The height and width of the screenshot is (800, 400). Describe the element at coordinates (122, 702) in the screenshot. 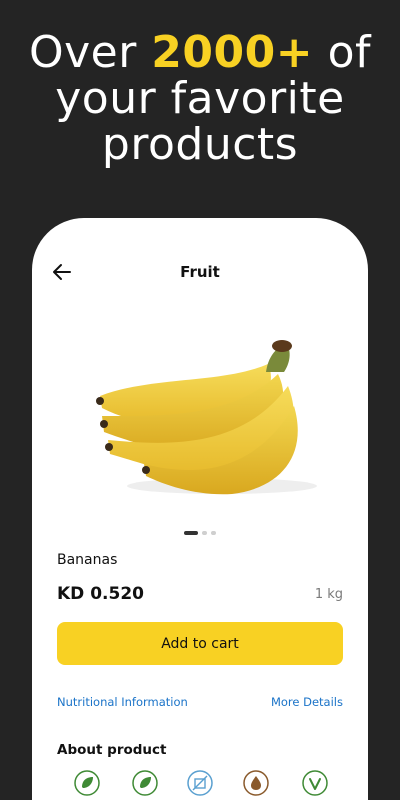

I see `nutritional-information-link: Nutritional Information` at that location.